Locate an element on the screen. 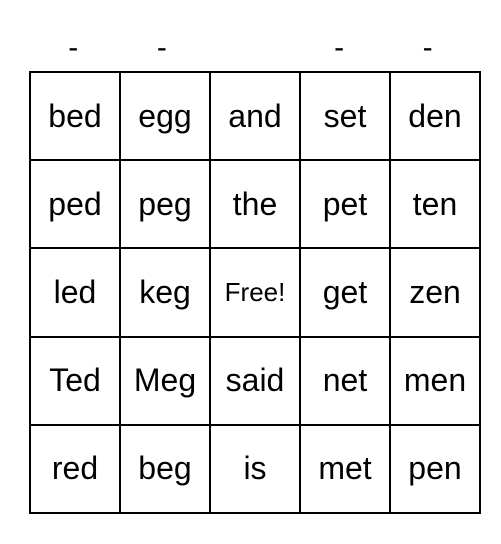 The height and width of the screenshot is (544, 501). bingo-cell: the is located at coordinates (255, 204).